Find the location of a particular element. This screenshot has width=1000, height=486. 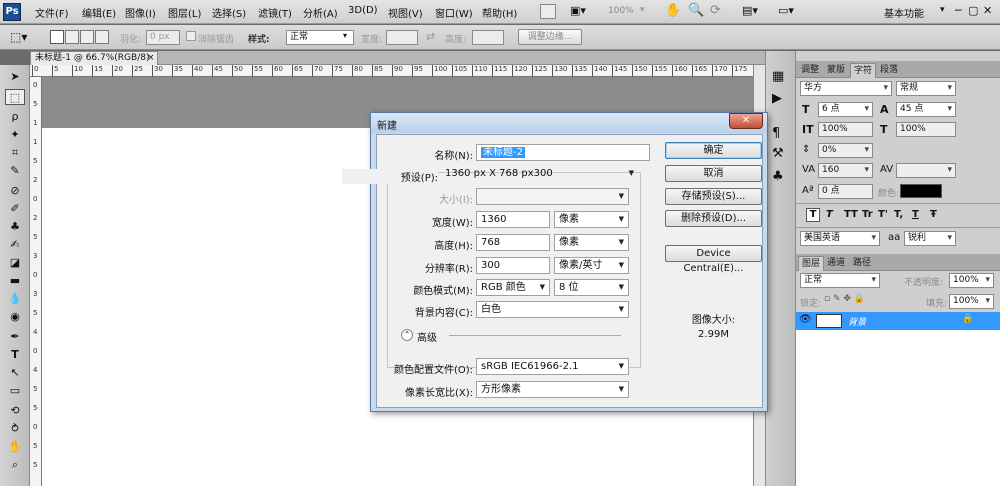

all-caps-button: TT is located at coordinates (851, 214).